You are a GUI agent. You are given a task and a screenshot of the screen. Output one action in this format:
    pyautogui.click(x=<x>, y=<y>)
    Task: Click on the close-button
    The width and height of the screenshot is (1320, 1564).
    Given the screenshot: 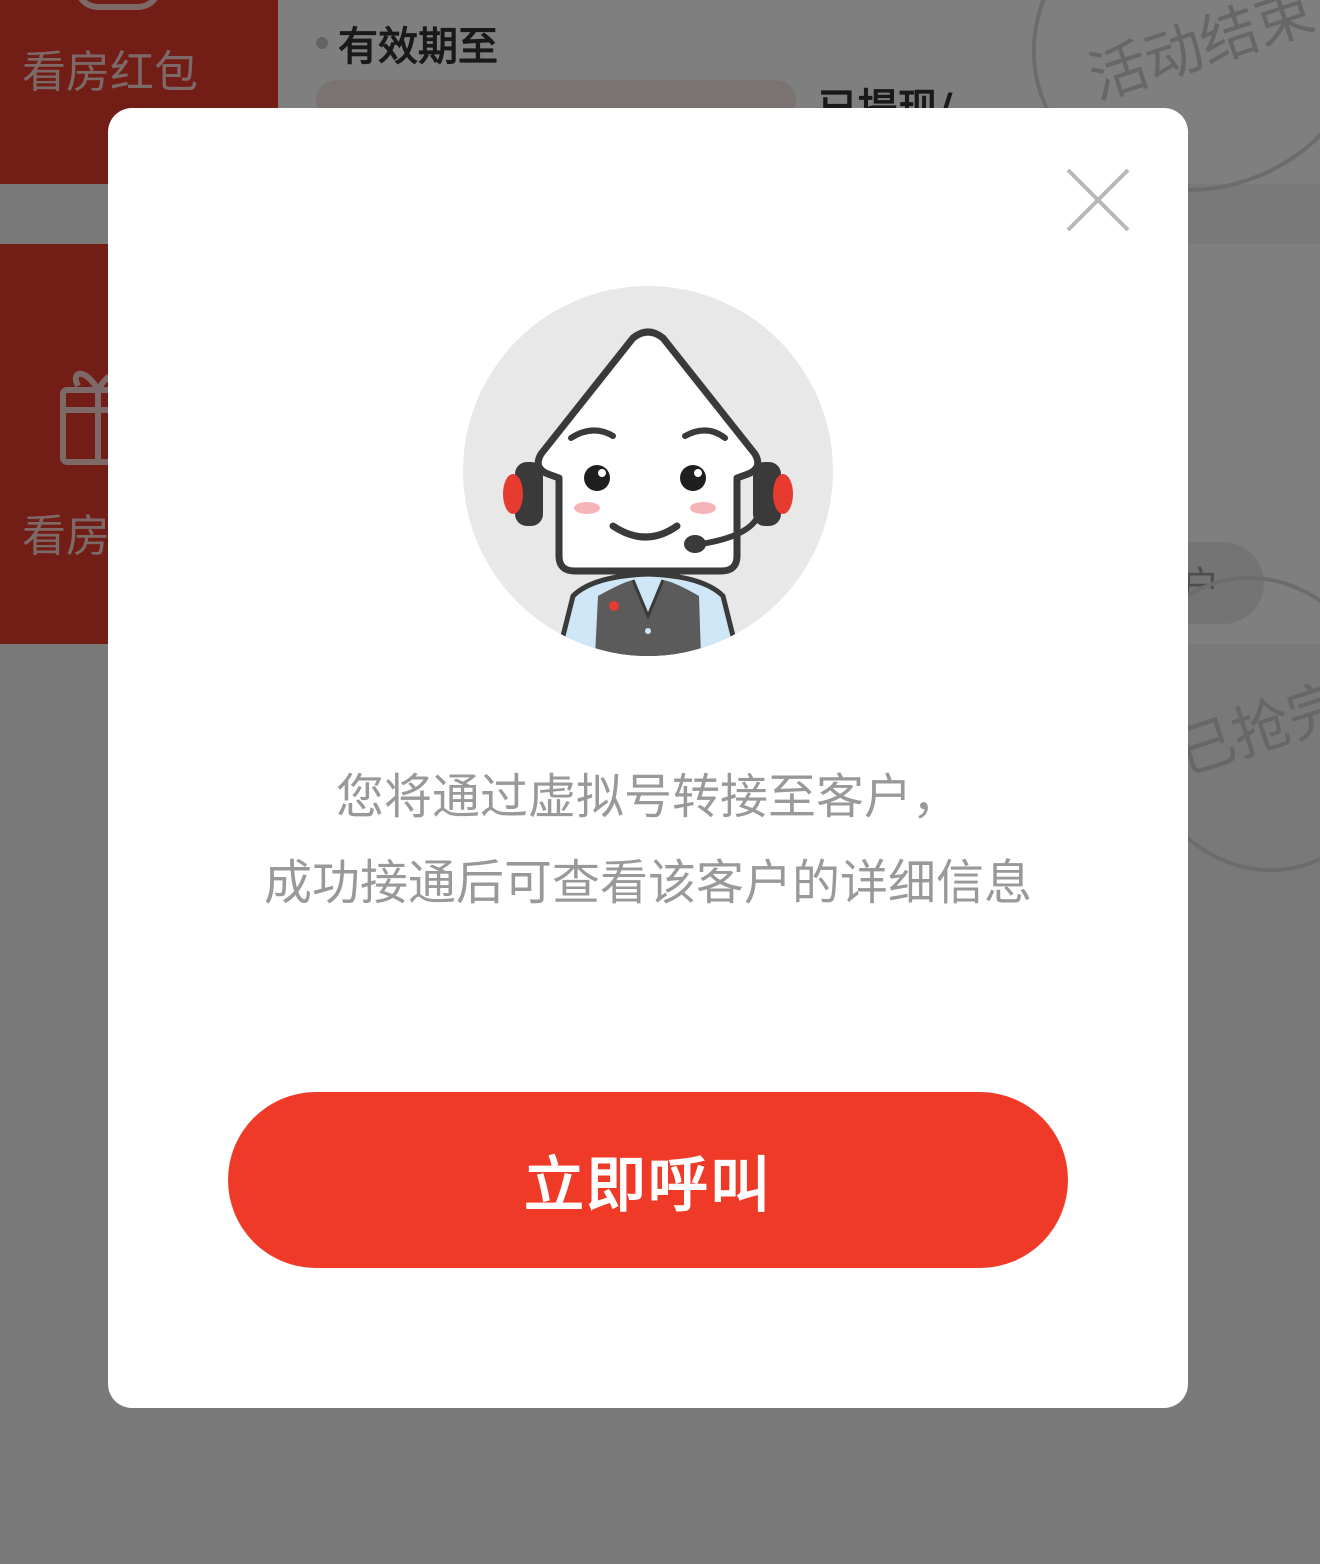 What is the action you would take?
    pyautogui.click(x=1098, y=200)
    